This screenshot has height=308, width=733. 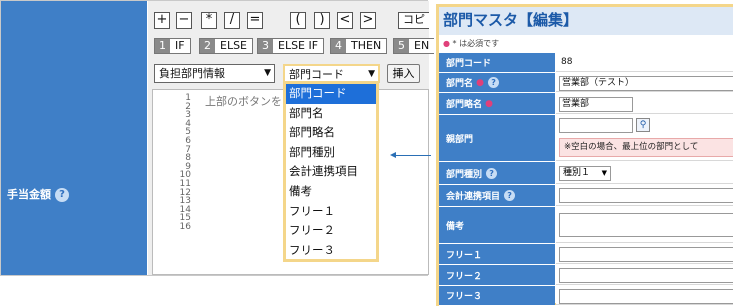 I want to click on minus-button: −, so click(x=184, y=20).